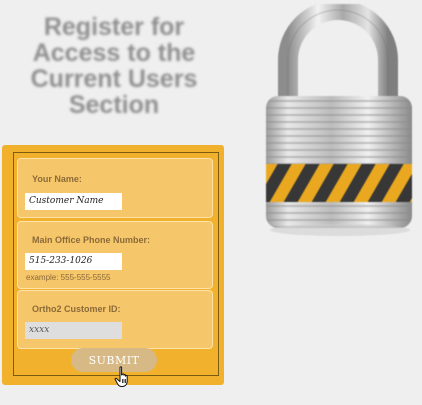 The height and width of the screenshot is (405, 422). I want to click on heading-line-2: Access to the, so click(114, 53).